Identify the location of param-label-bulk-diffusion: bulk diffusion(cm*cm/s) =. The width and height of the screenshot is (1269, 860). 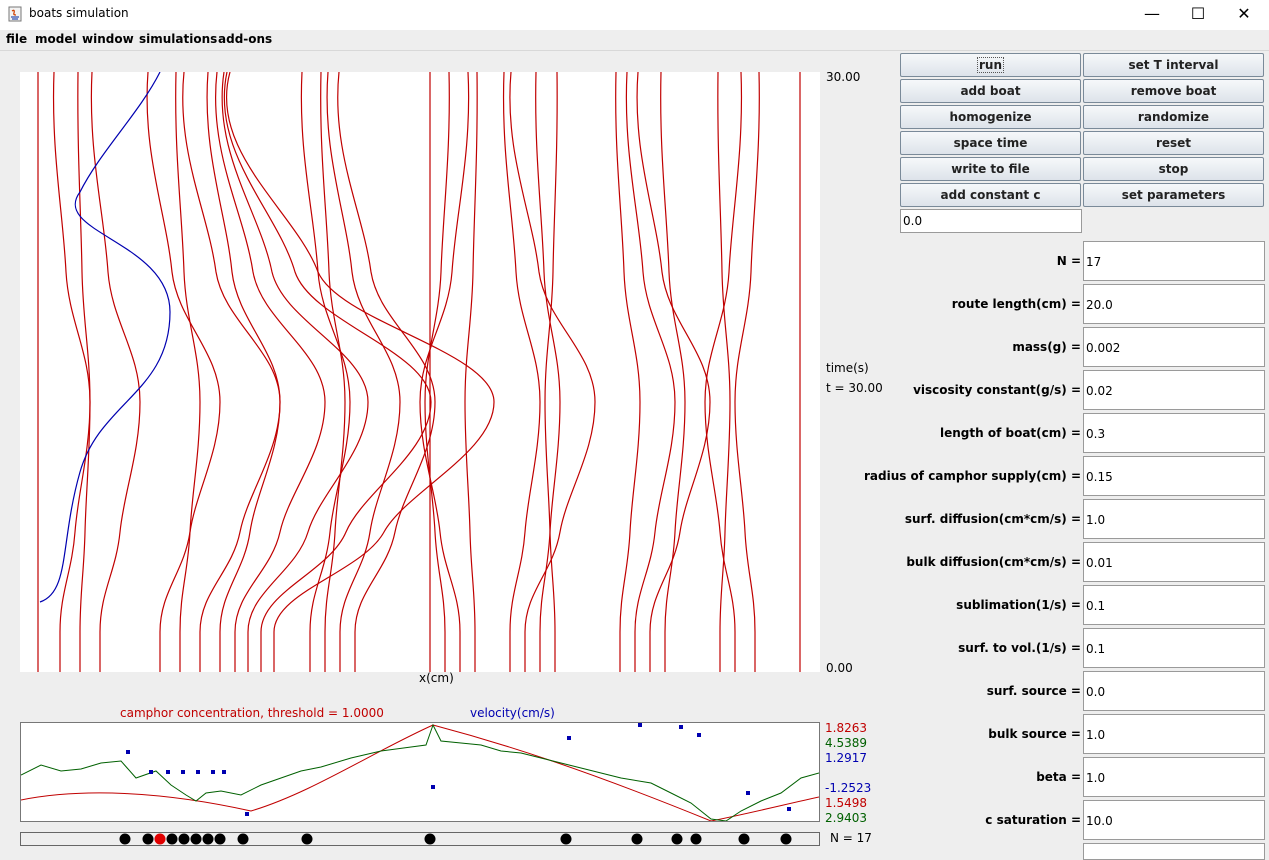
(993, 562).